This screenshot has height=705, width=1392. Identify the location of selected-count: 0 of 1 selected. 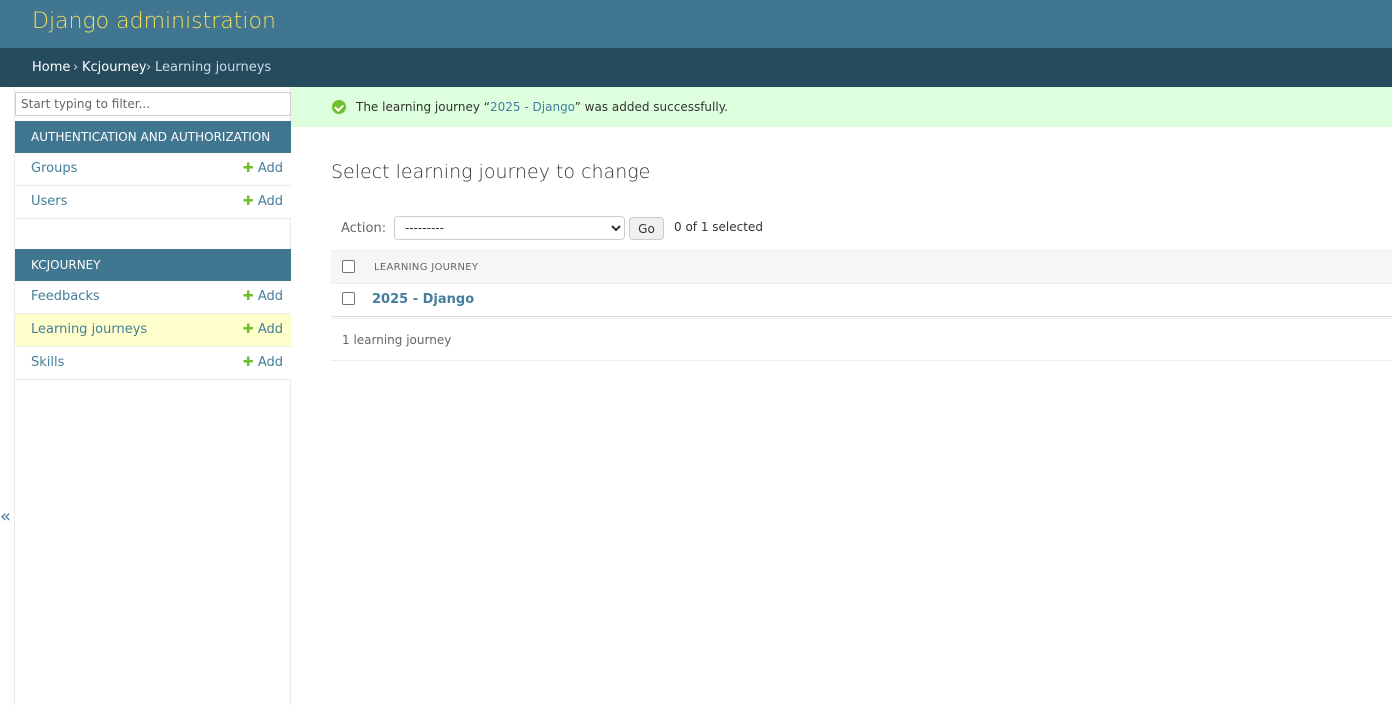
(718, 227).